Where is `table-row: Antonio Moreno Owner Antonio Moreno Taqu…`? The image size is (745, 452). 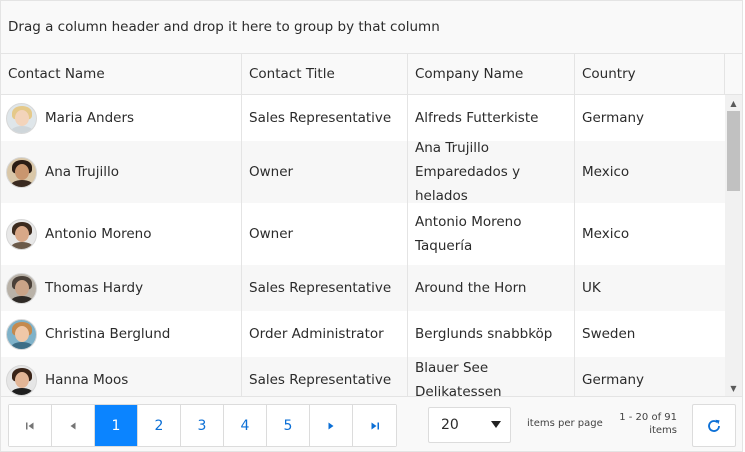
table-row: Antonio Moreno Owner Antonio Moreno Taqu… is located at coordinates (363, 234).